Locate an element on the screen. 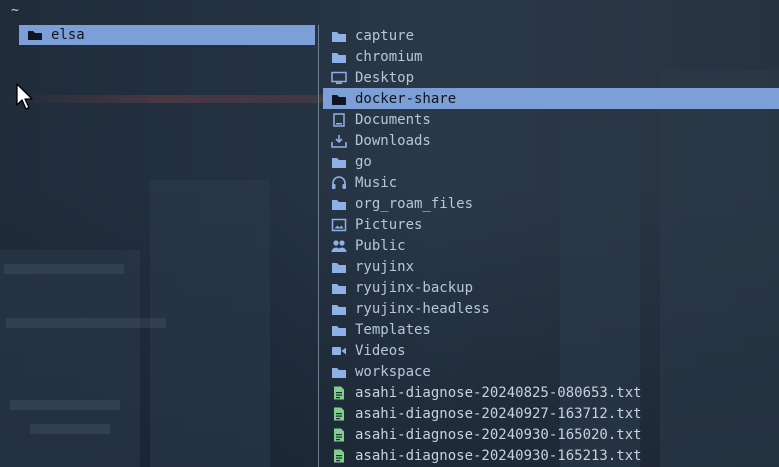 The width and height of the screenshot is (779, 467). mouse-pointer-icon is located at coordinates (24, 96).